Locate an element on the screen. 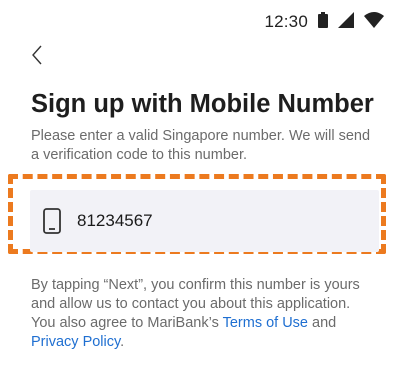 This screenshot has width=396, height=377. chevron-left-icon is located at coordinates (37, 57).